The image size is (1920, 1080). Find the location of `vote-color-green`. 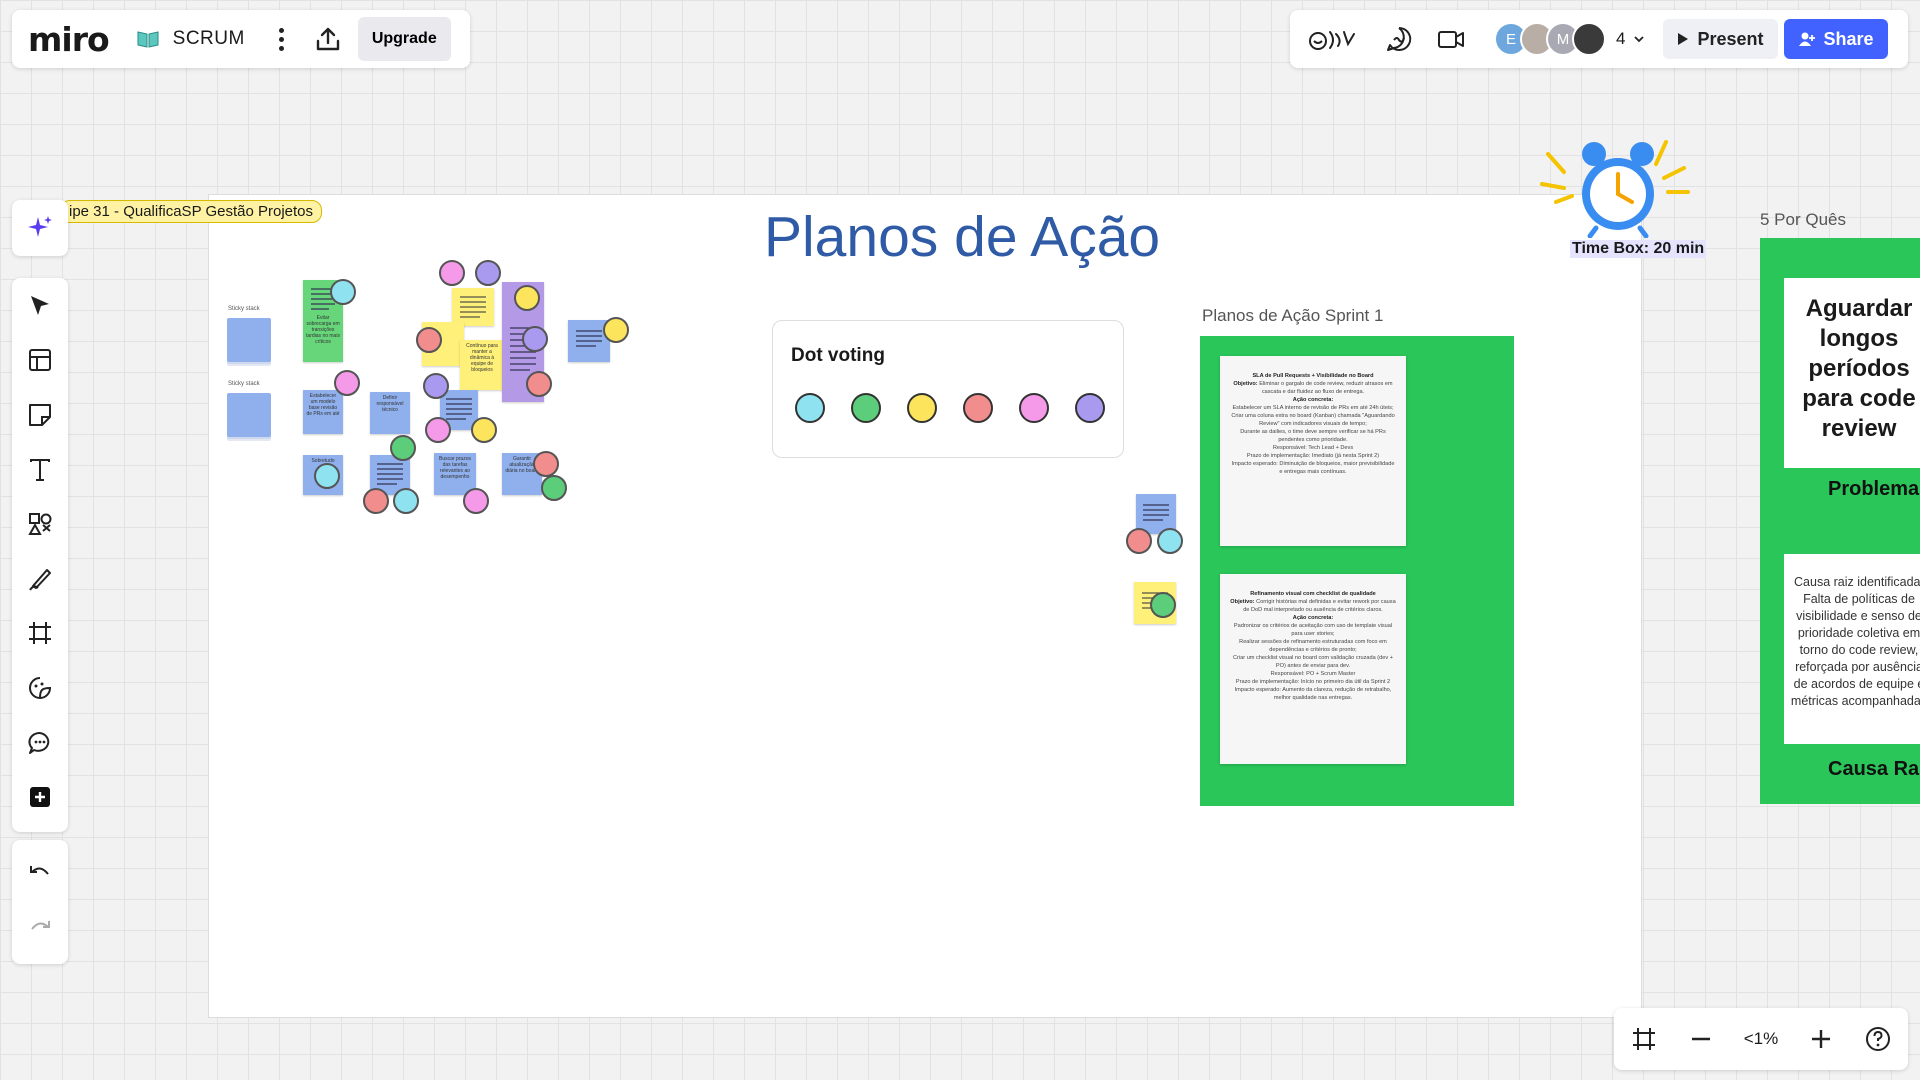

vote-color-green is located at coordinates (866, 408).